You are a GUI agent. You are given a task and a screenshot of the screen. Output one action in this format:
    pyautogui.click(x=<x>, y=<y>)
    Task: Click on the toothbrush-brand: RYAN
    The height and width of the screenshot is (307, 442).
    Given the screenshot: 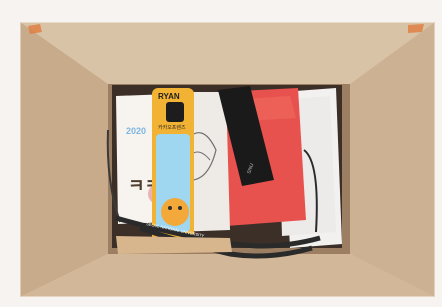 What is the action you would take?
    pyautogui.click(x=169, y=96)
    